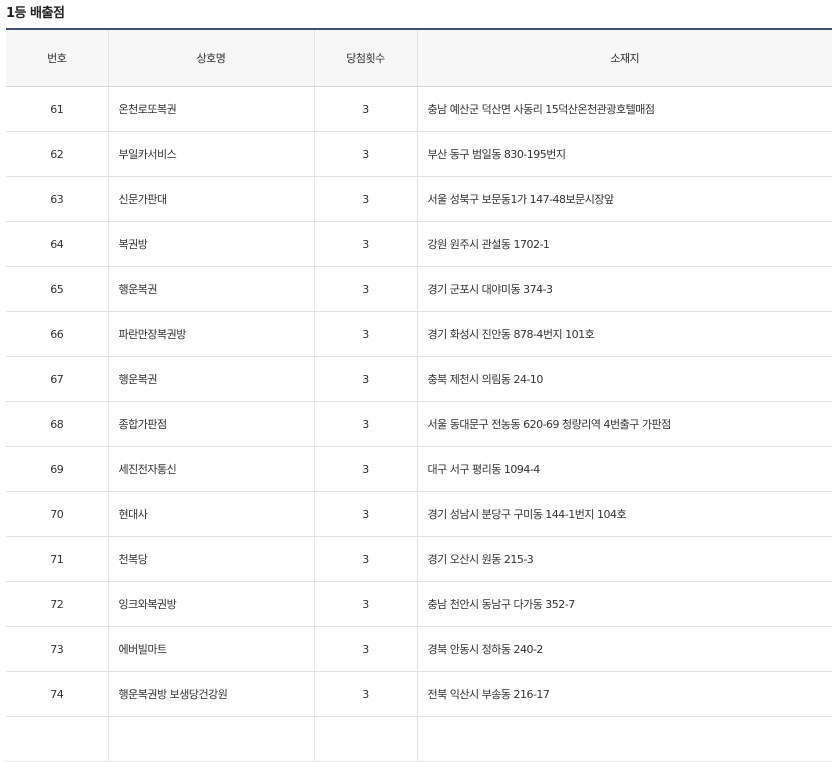 This screenshot has width=836, height=762. What do you see at coordinates (624, 469) in the screenshot?
I see `store-address: 대구 서구 평리동 1094-4` at bounding box center [624, 469].